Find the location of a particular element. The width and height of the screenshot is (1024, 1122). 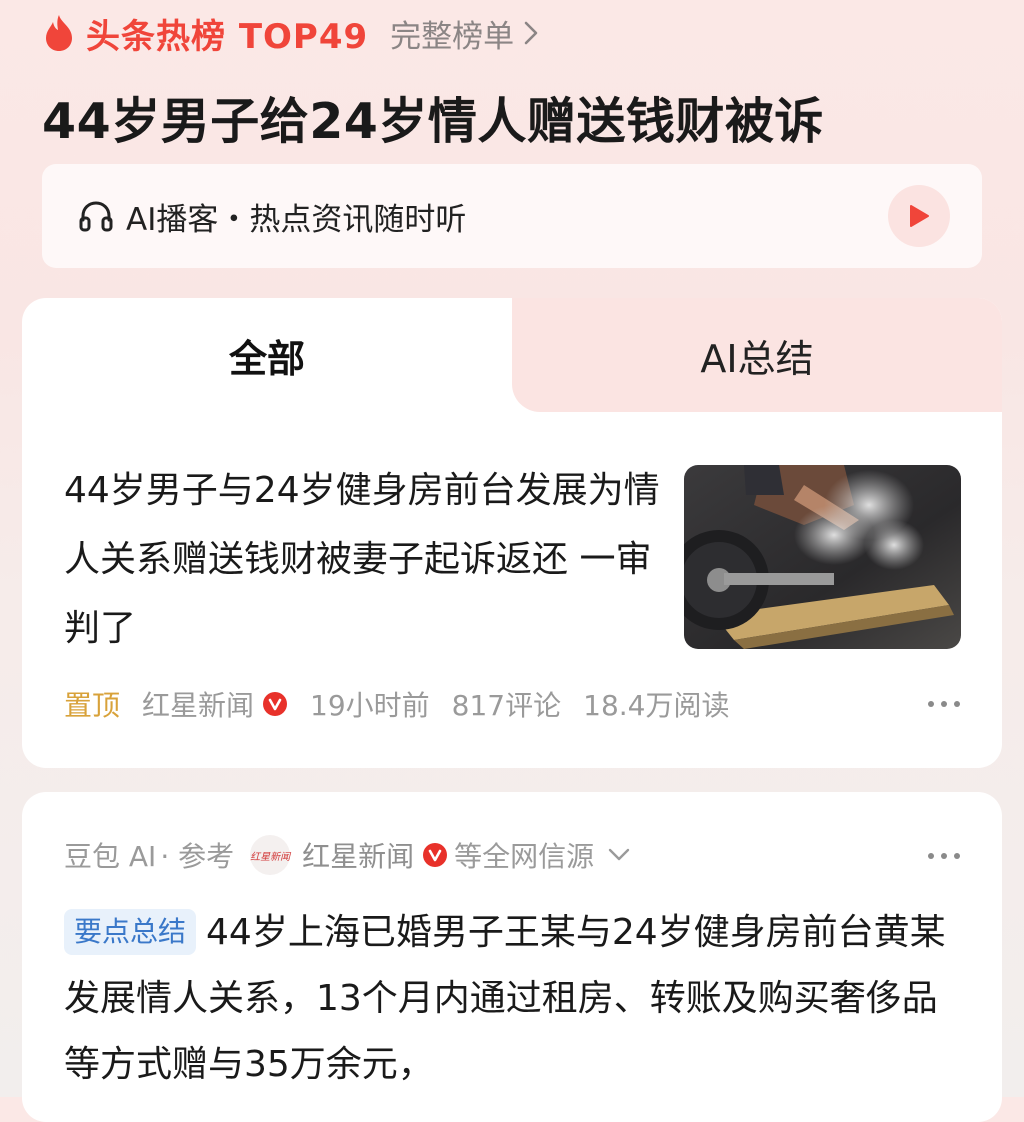

pinned-badge: 置顶 is located at coordinates (92, 705).